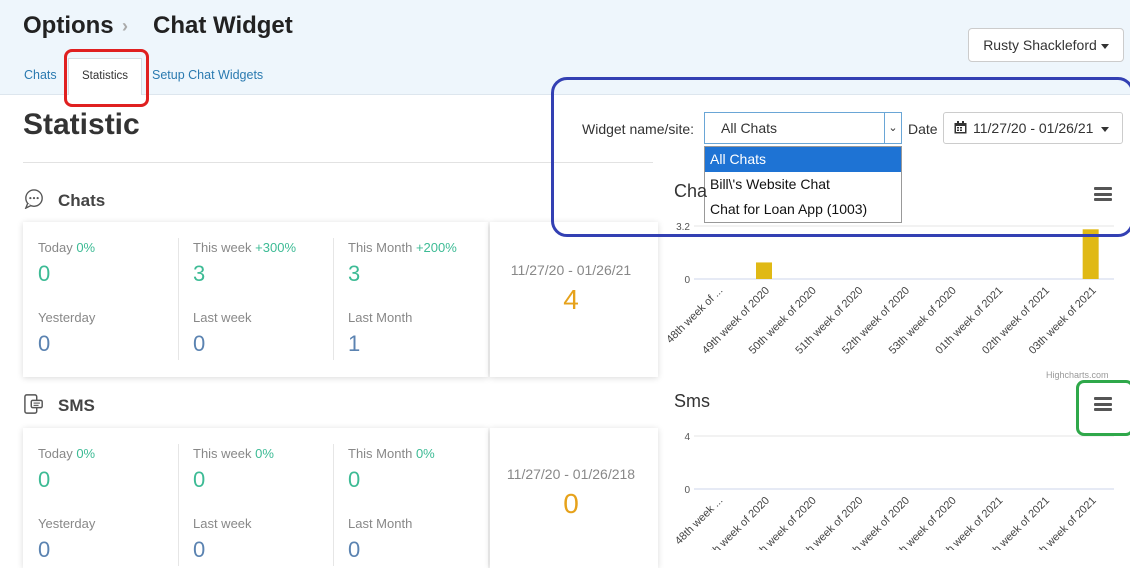 Image resolution: width=1130 pixels, height=568 pixels. What do you see at coordinates (268, 469) in the screenshot?
I see `sms-this-week-stat: This week 0% 0` at bounding box center [268, 469].